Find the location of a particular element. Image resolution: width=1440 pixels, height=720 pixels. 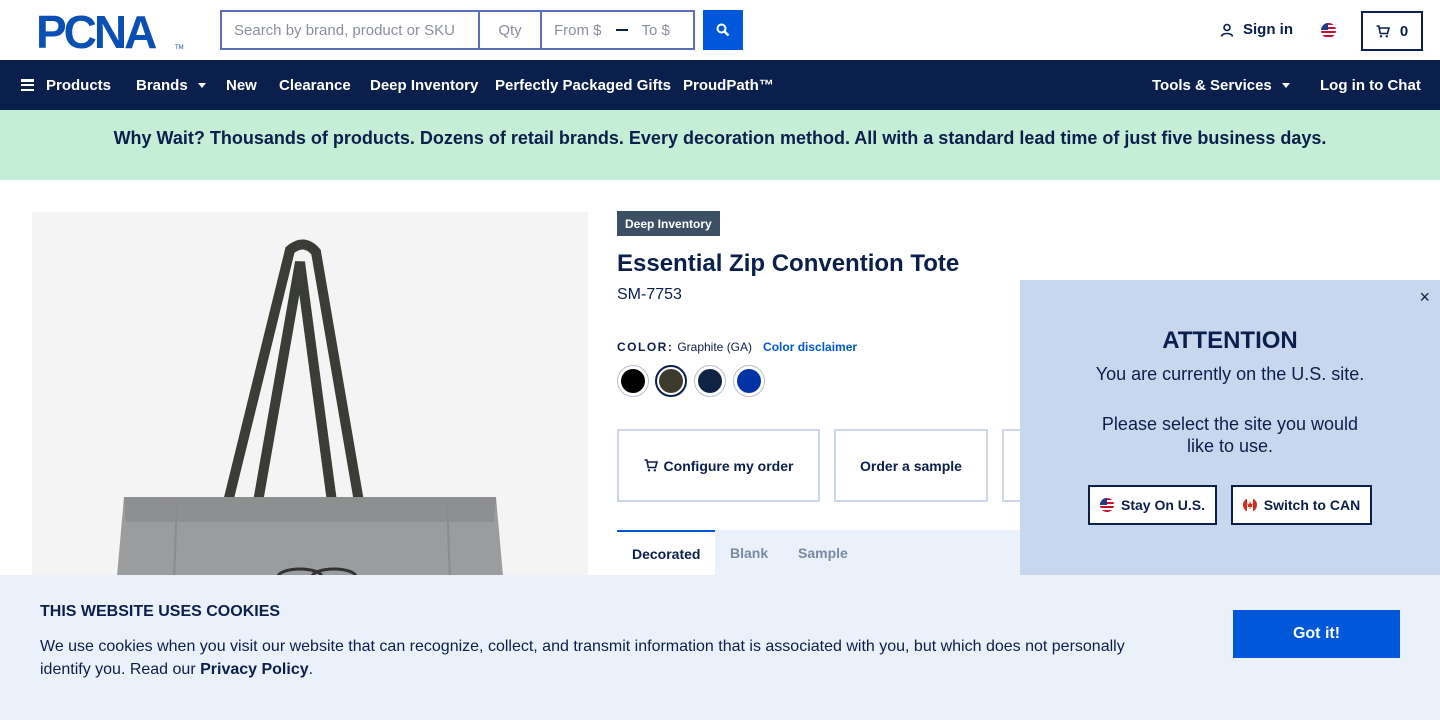

color-label: COLOR: is located at coordinates (645, 347).